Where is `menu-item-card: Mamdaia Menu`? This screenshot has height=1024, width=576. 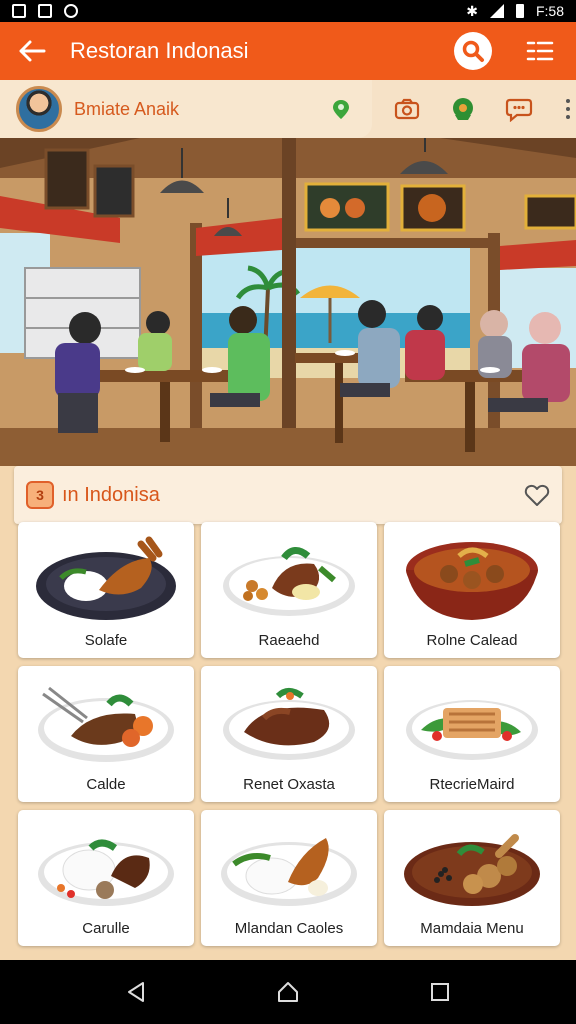
menu-item-card: Mamdaia Menu is located at coordinates (472, 878).